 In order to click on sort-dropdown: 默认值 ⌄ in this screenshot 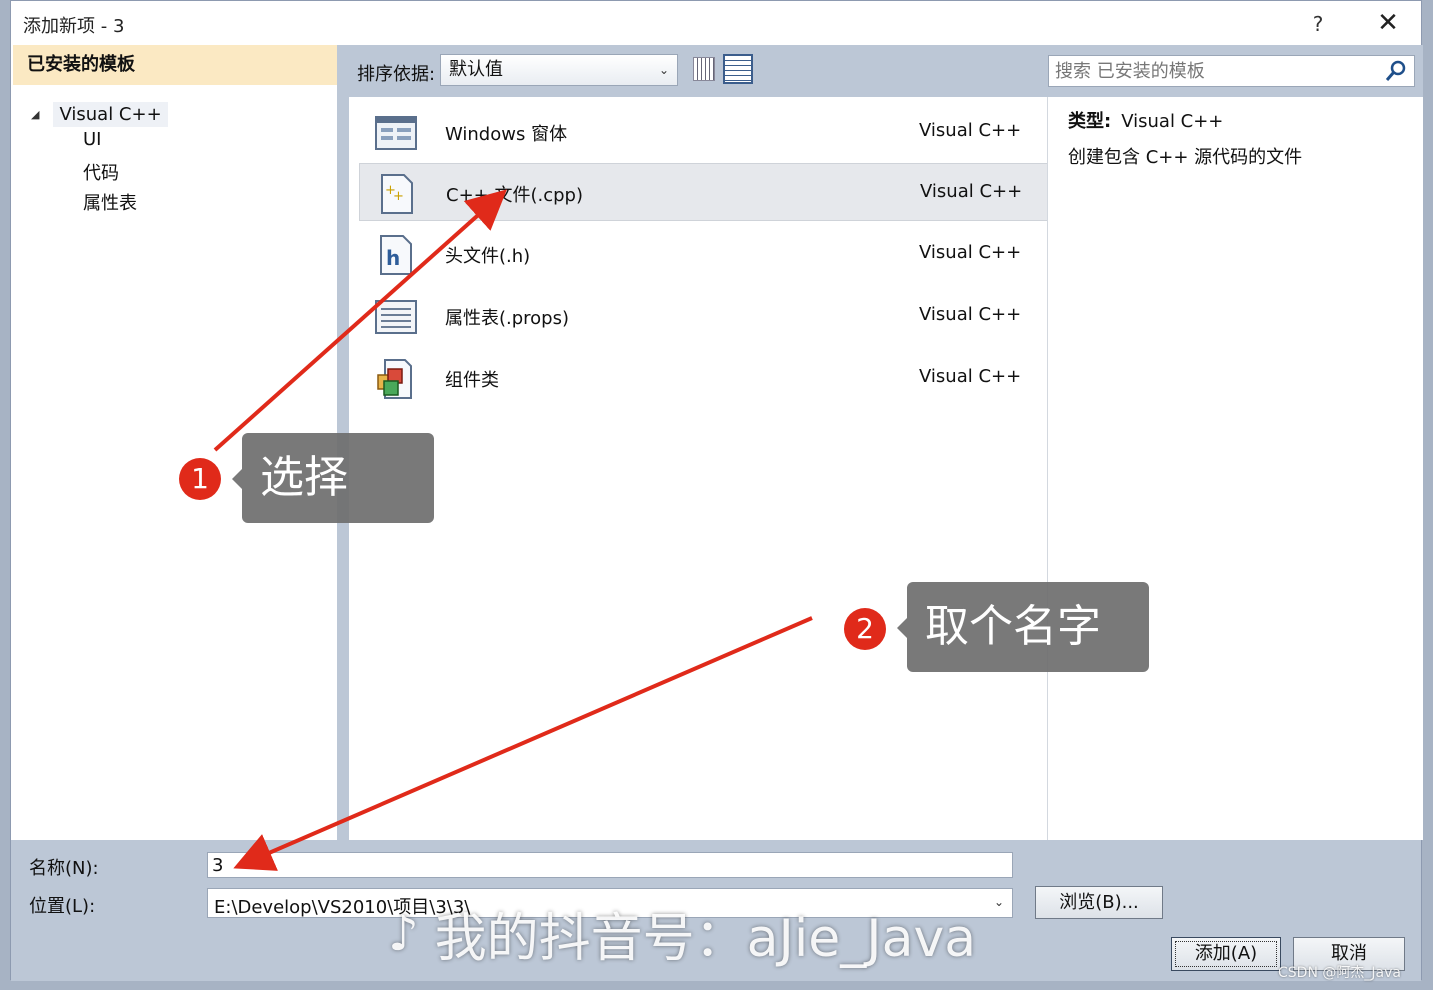, I will do `click(559, 70)`.